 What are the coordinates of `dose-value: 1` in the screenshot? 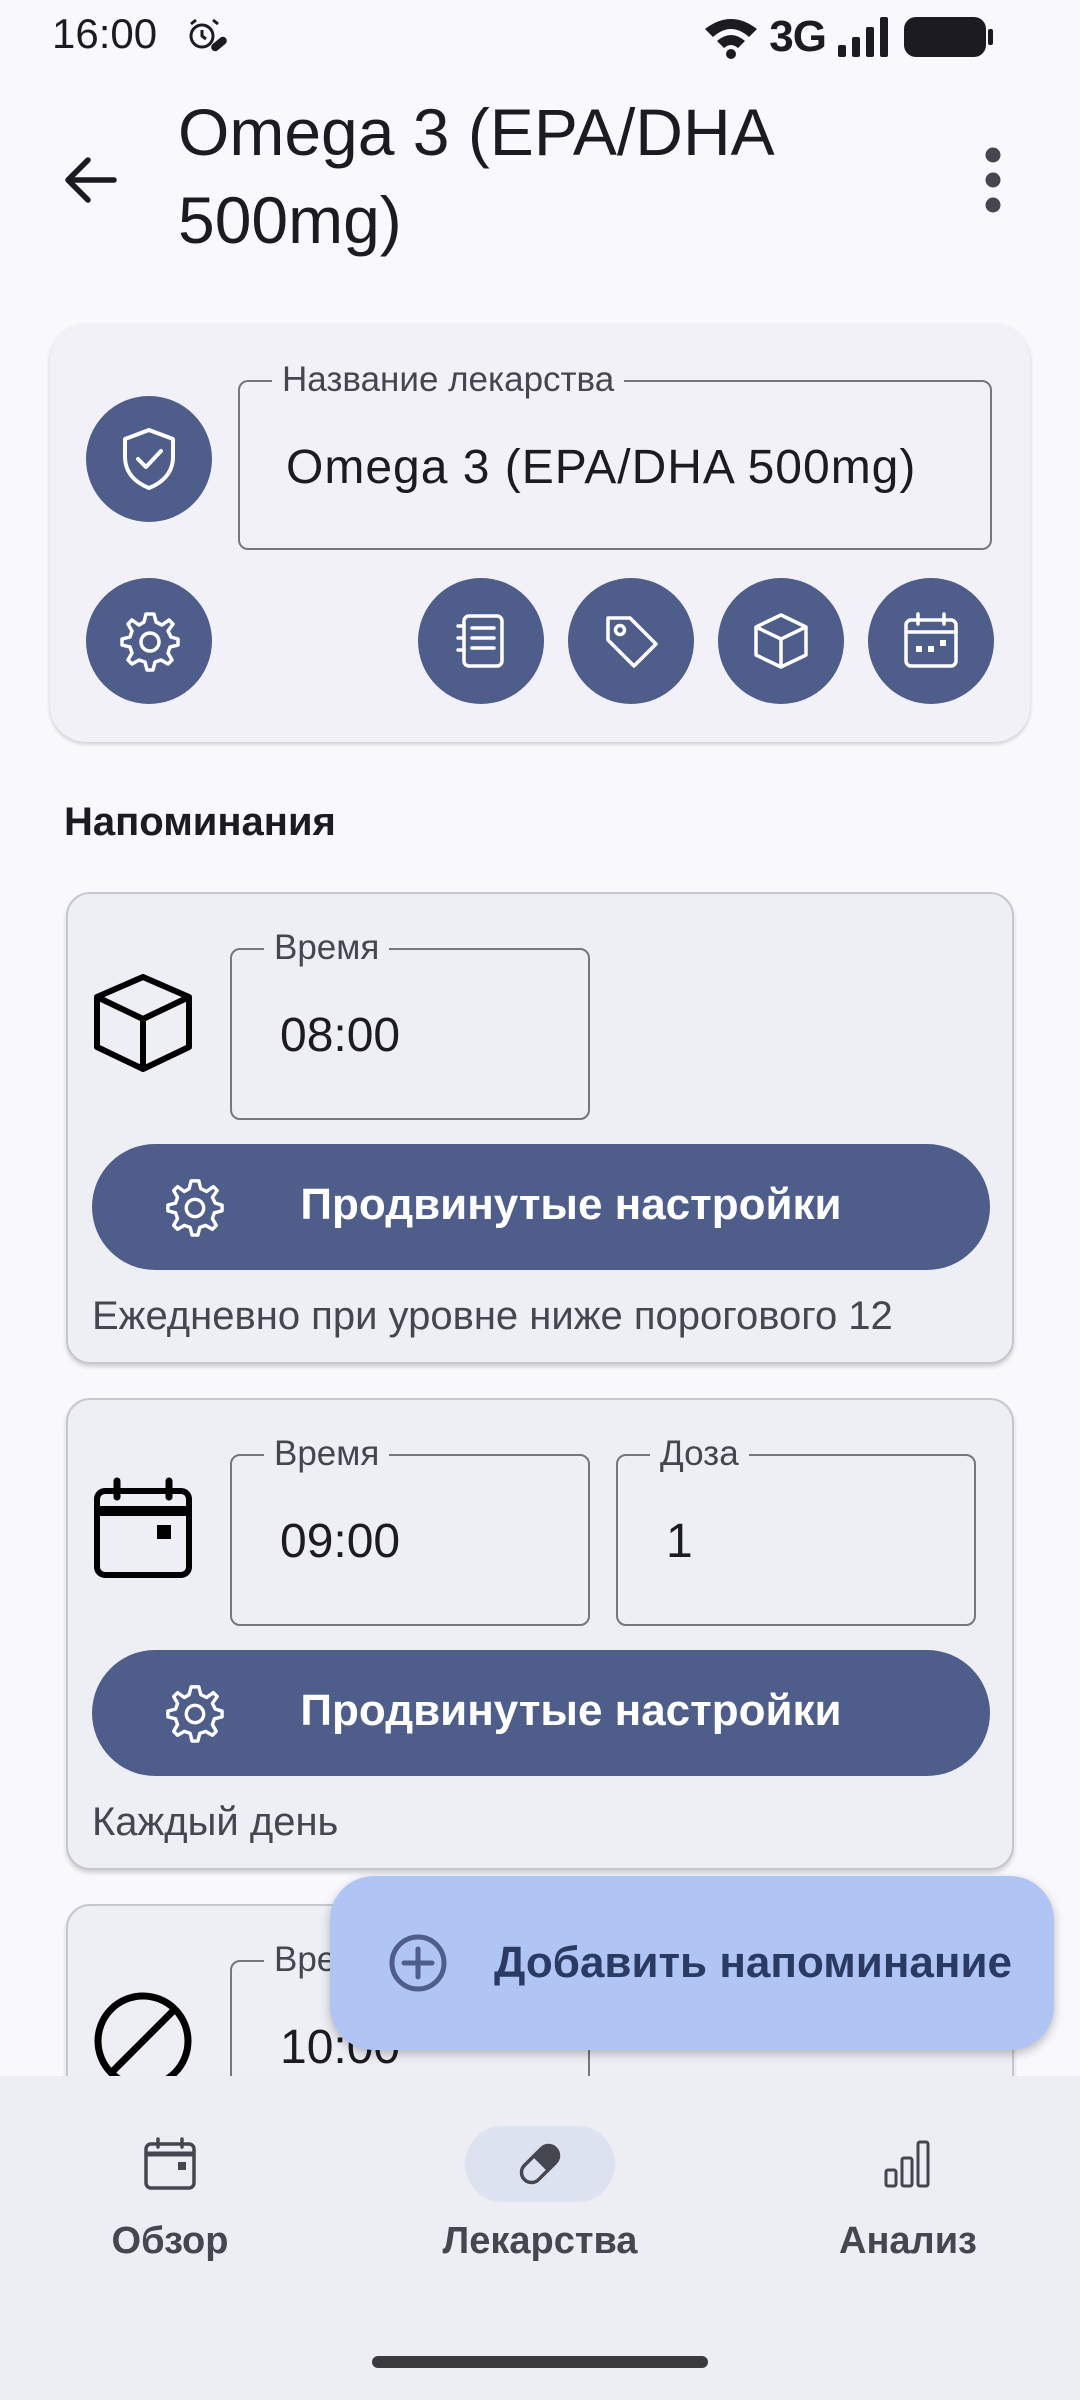 It's located at (679, 1541).